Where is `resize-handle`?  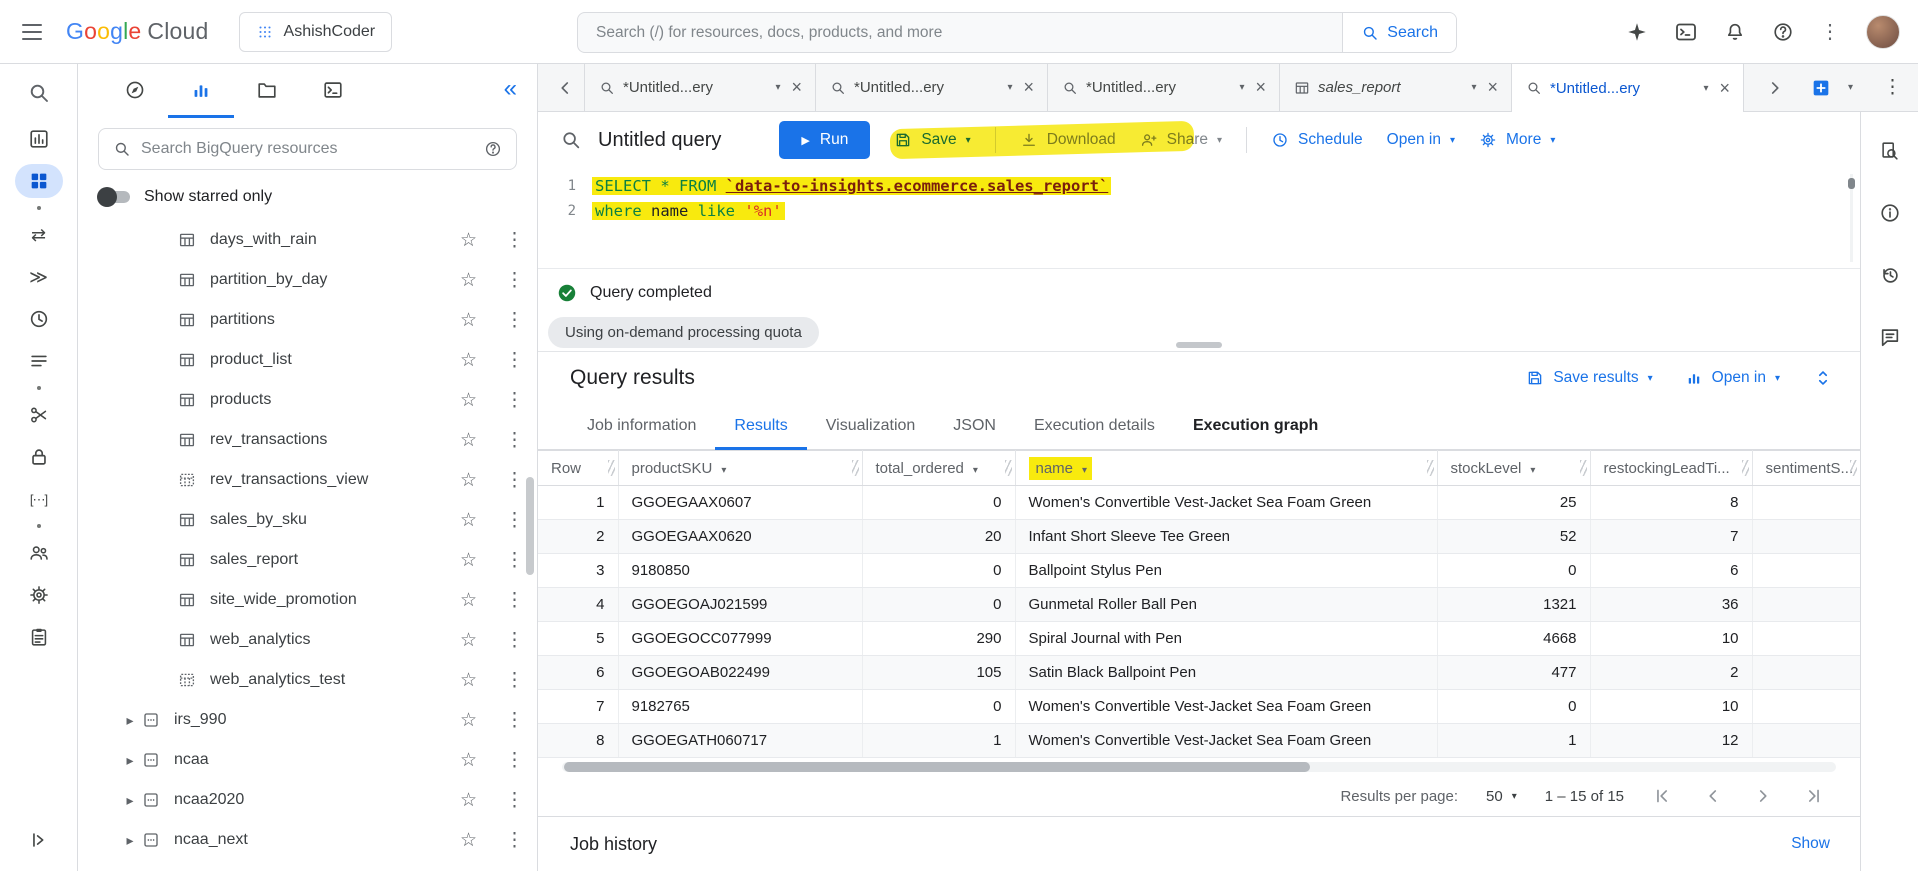 resize-handle is located at coordinates (1199, 345).